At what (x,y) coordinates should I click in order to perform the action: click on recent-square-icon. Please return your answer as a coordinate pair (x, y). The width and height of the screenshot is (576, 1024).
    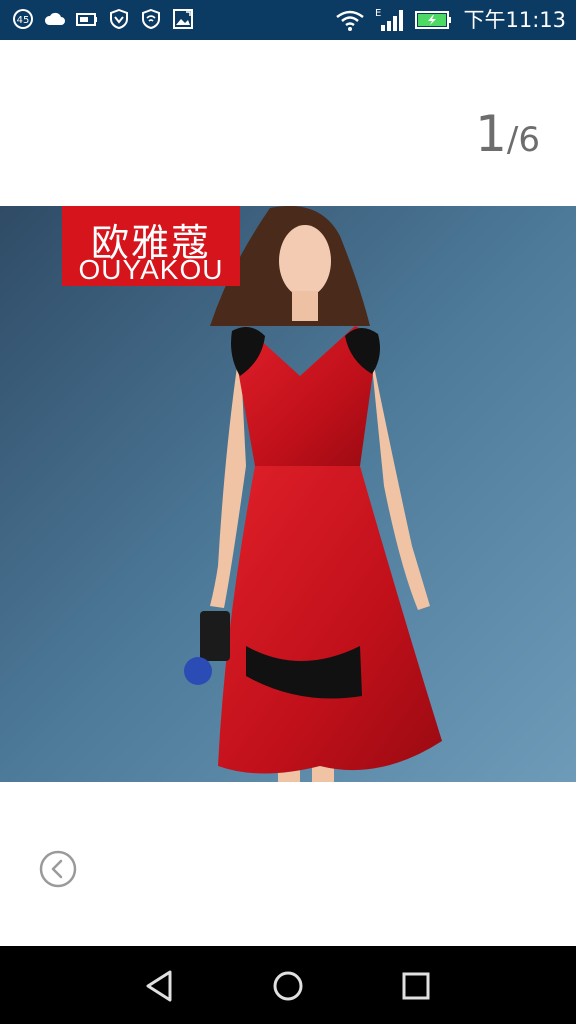
    Looking at the image, I should click on (416, 986).